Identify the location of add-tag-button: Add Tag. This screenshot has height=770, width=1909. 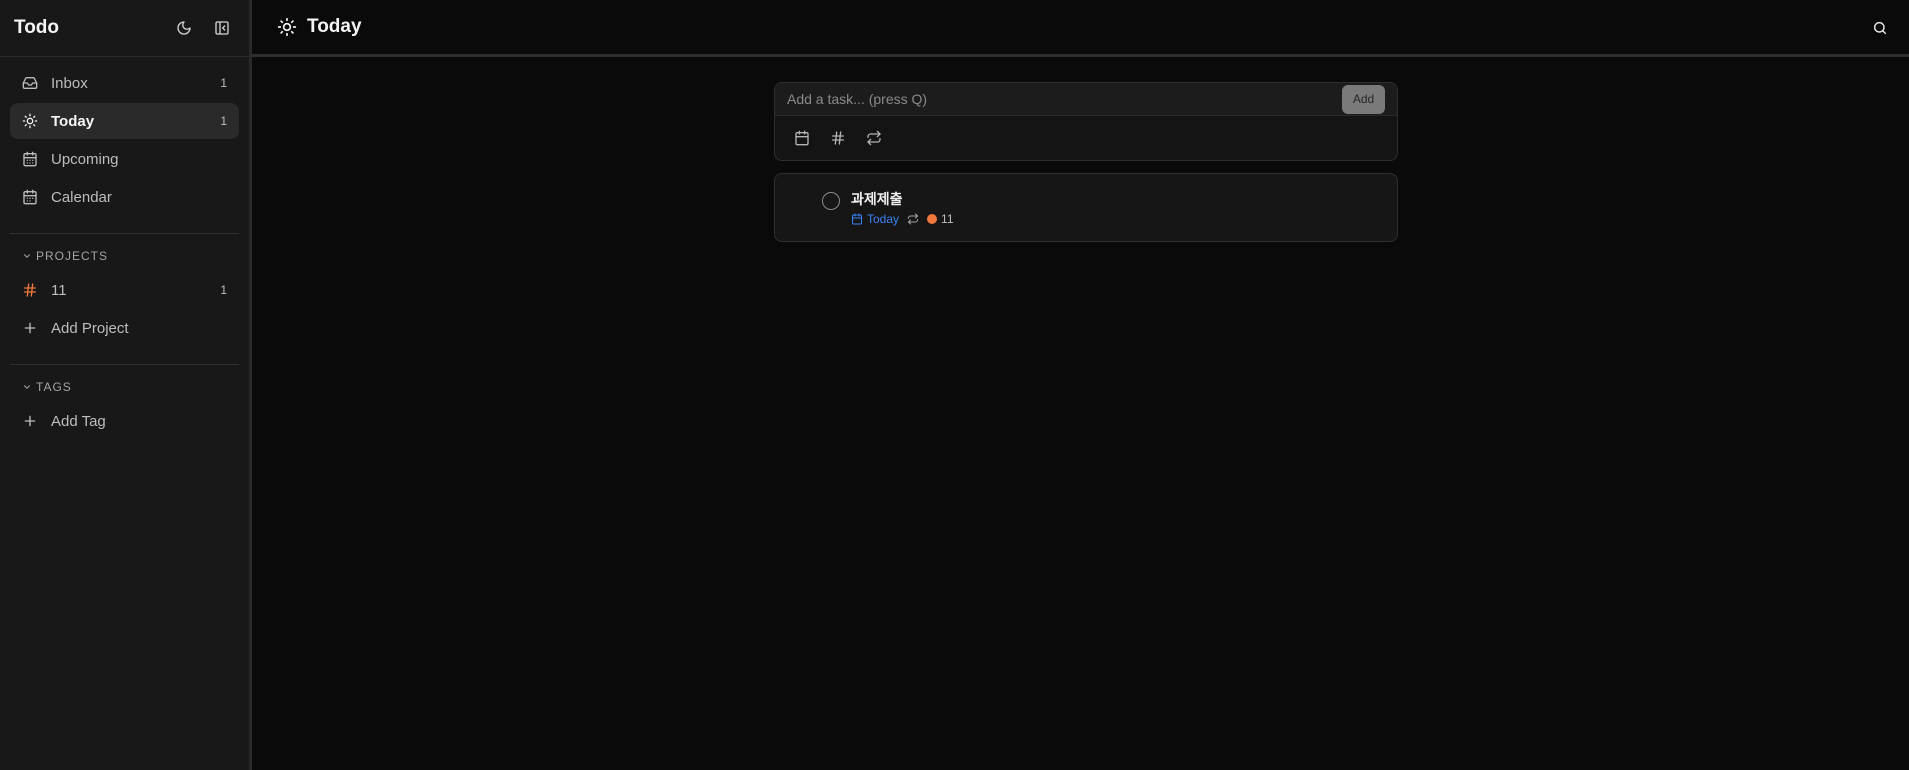
(124, 421).